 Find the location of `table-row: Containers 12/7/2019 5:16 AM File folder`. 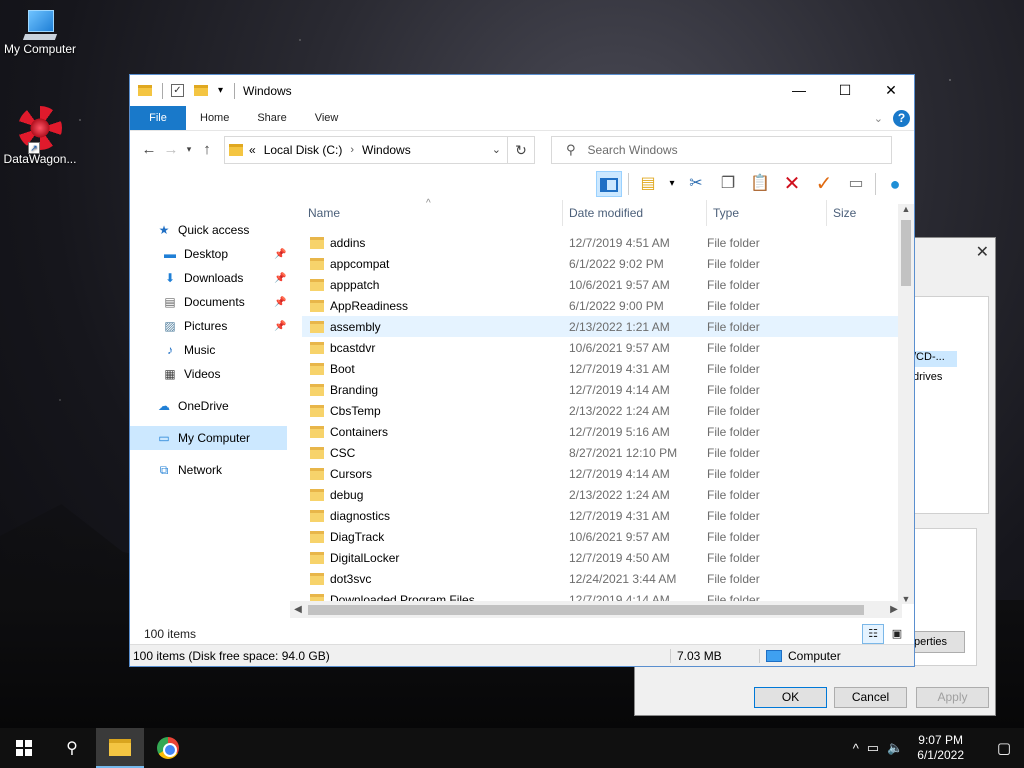

table-row: Containers 12/7/2019 5:16 AM File folder is located at coordinates (600, 431).